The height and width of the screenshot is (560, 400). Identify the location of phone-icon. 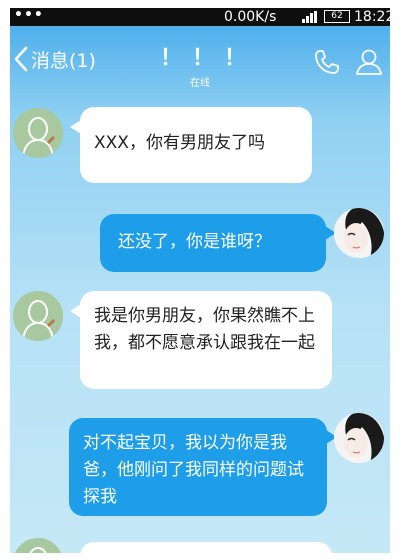
(327, 62).